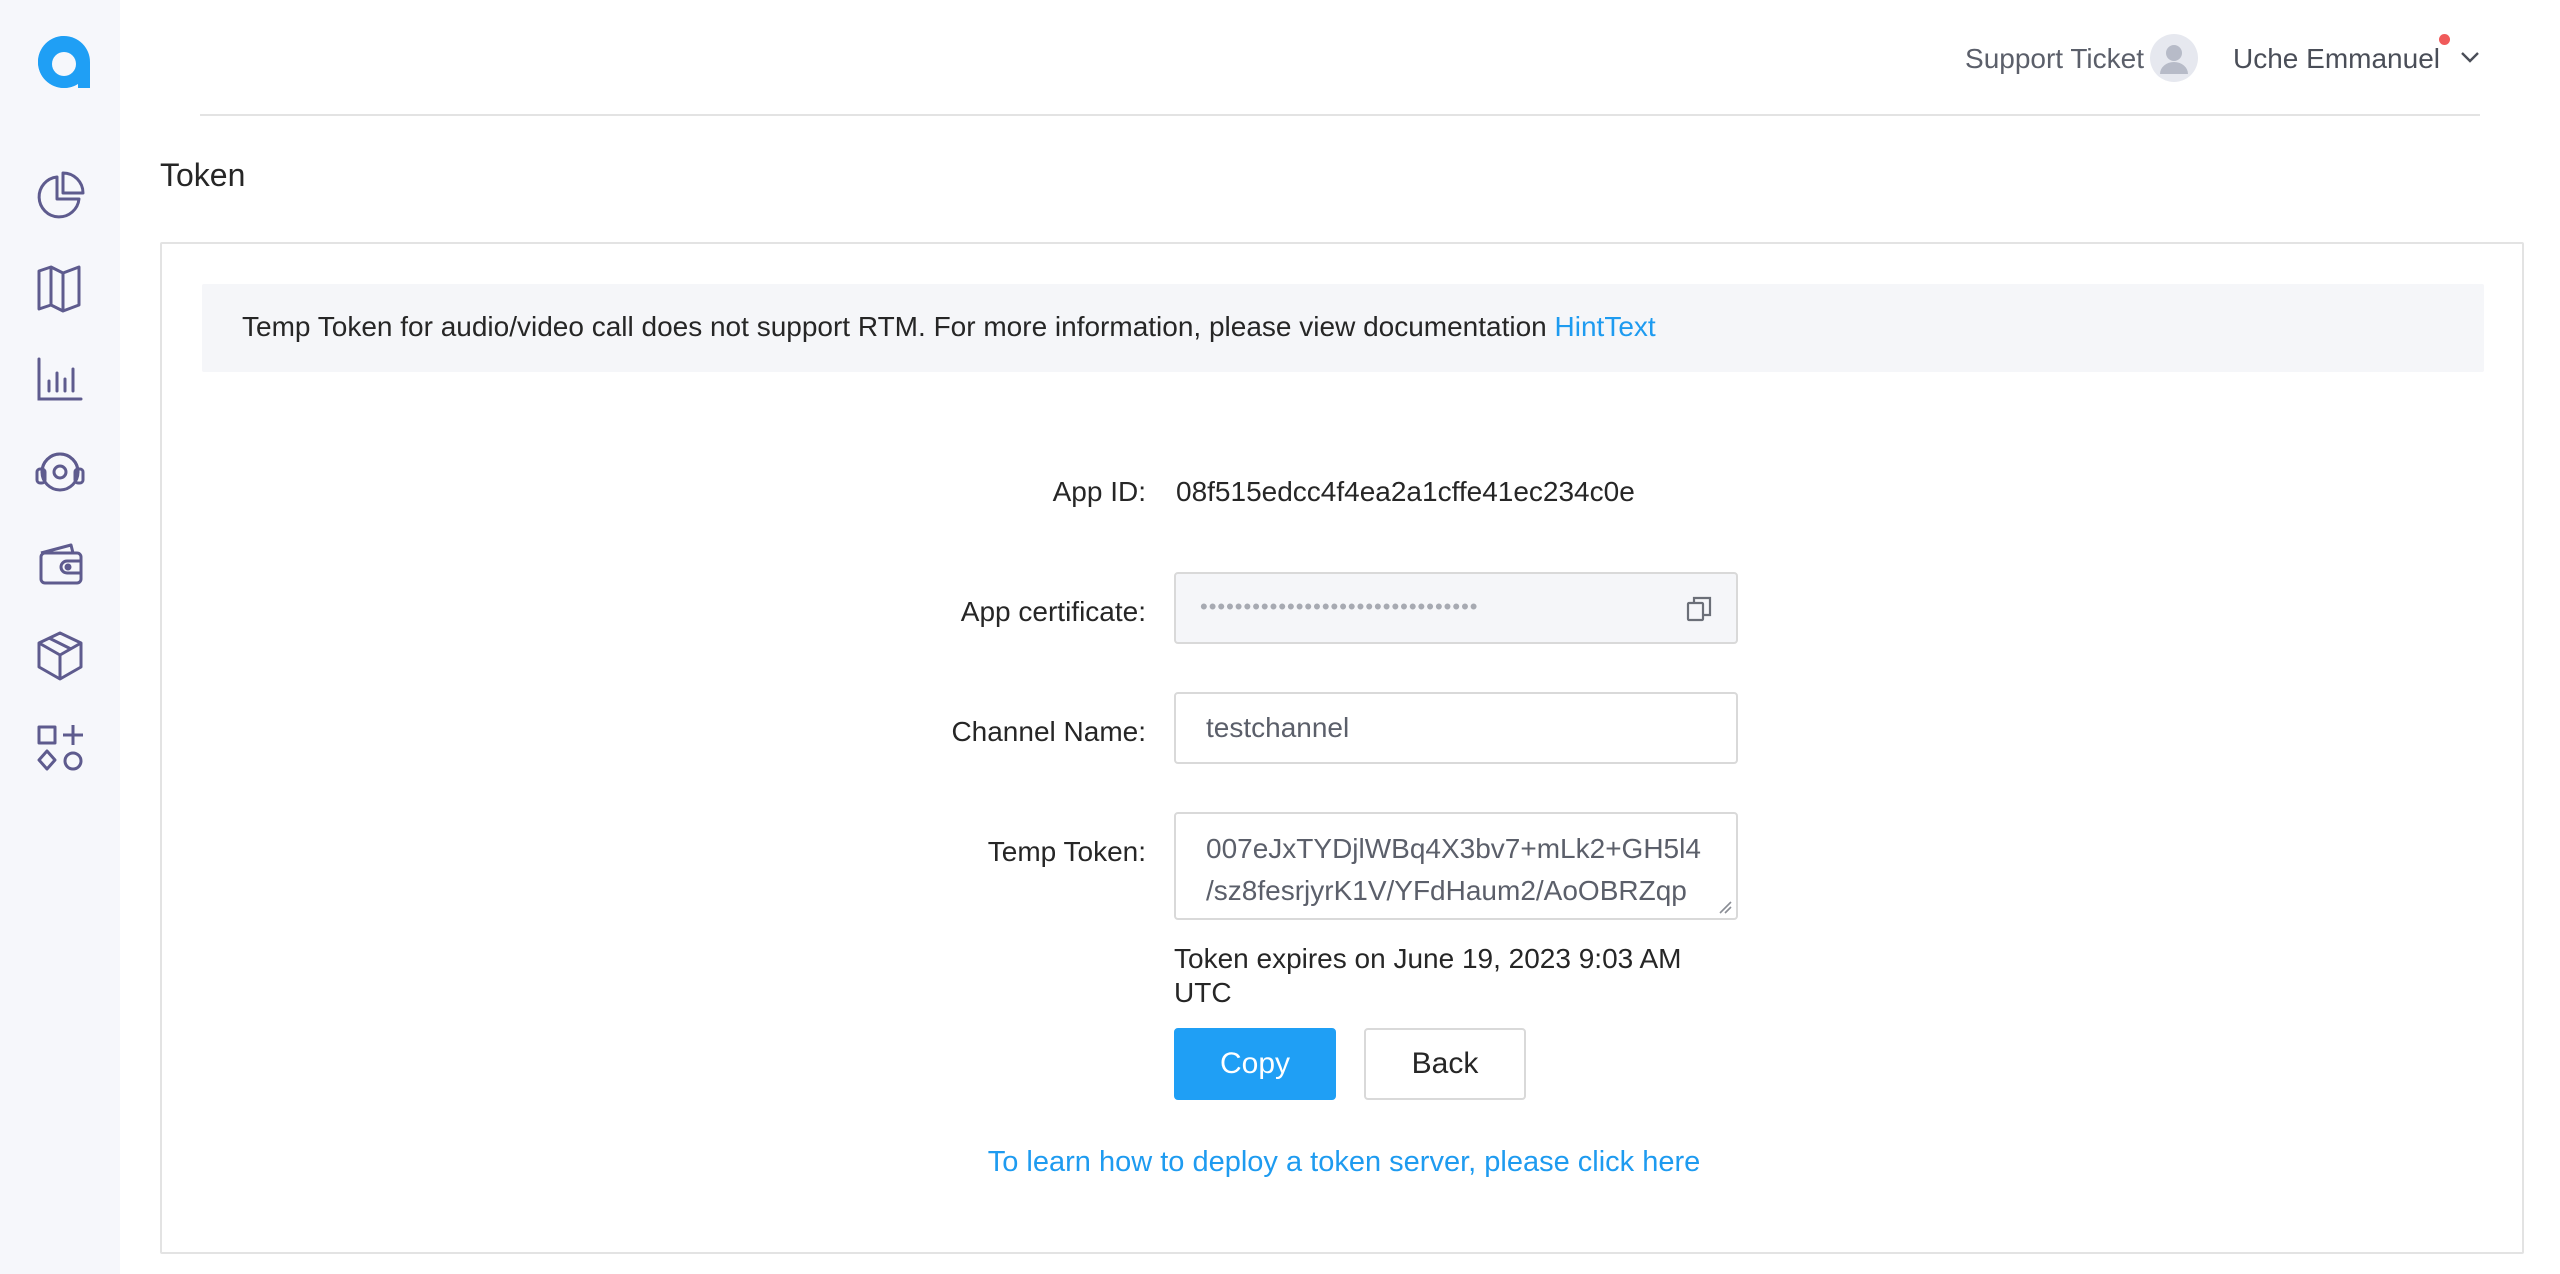 This screenshot has height=1274, width=2560. Describe the element at coordinates (1053, 611) in the screenshot. I see `app-certificate-label: App certificate:` at that location.